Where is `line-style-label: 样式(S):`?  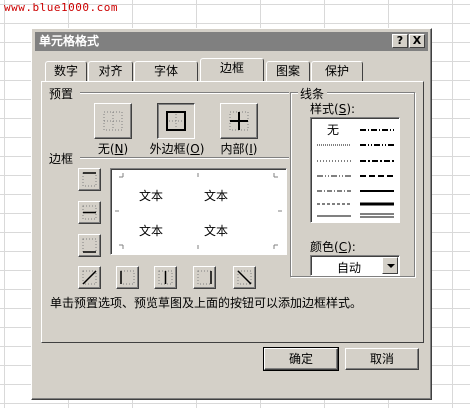
line-style-label: 样式(S): is located at coordinates (334, 108).